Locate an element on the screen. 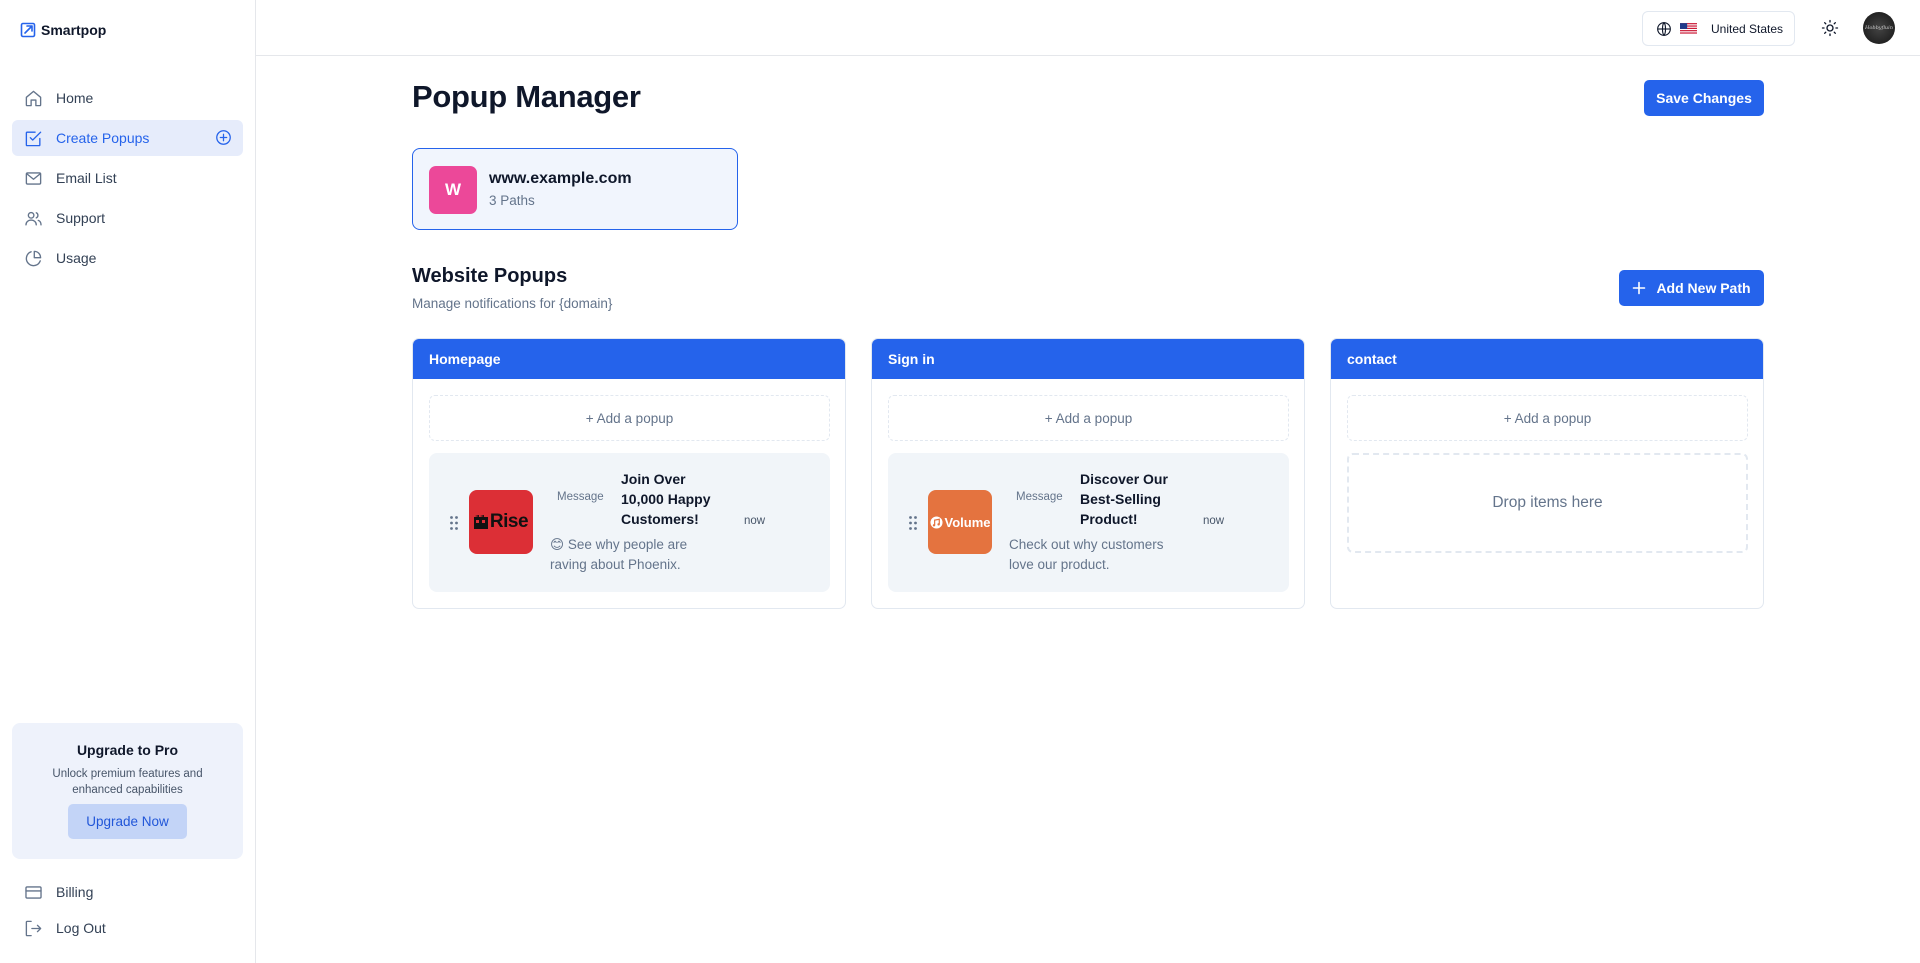 Image resolution: width=1920 pixels, height=963 pixels. save-changes-button: Save Changes is located at coordinates (1704, 98).